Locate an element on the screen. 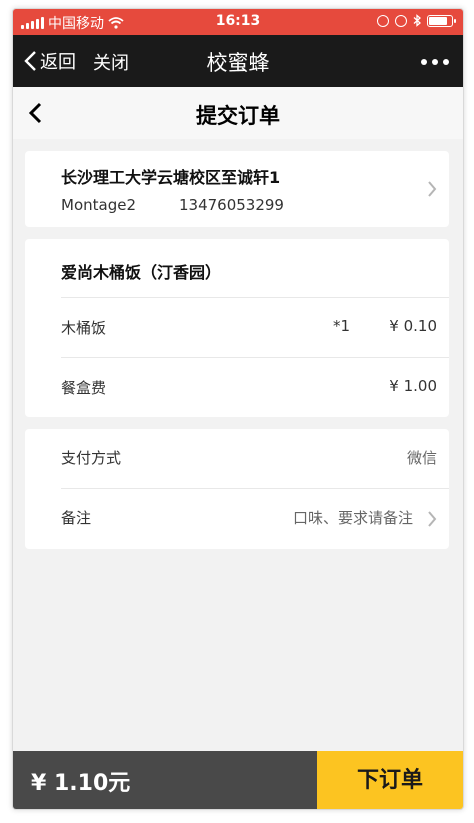  submit-order-button: 下订单 is located at coordinates (390, 780).